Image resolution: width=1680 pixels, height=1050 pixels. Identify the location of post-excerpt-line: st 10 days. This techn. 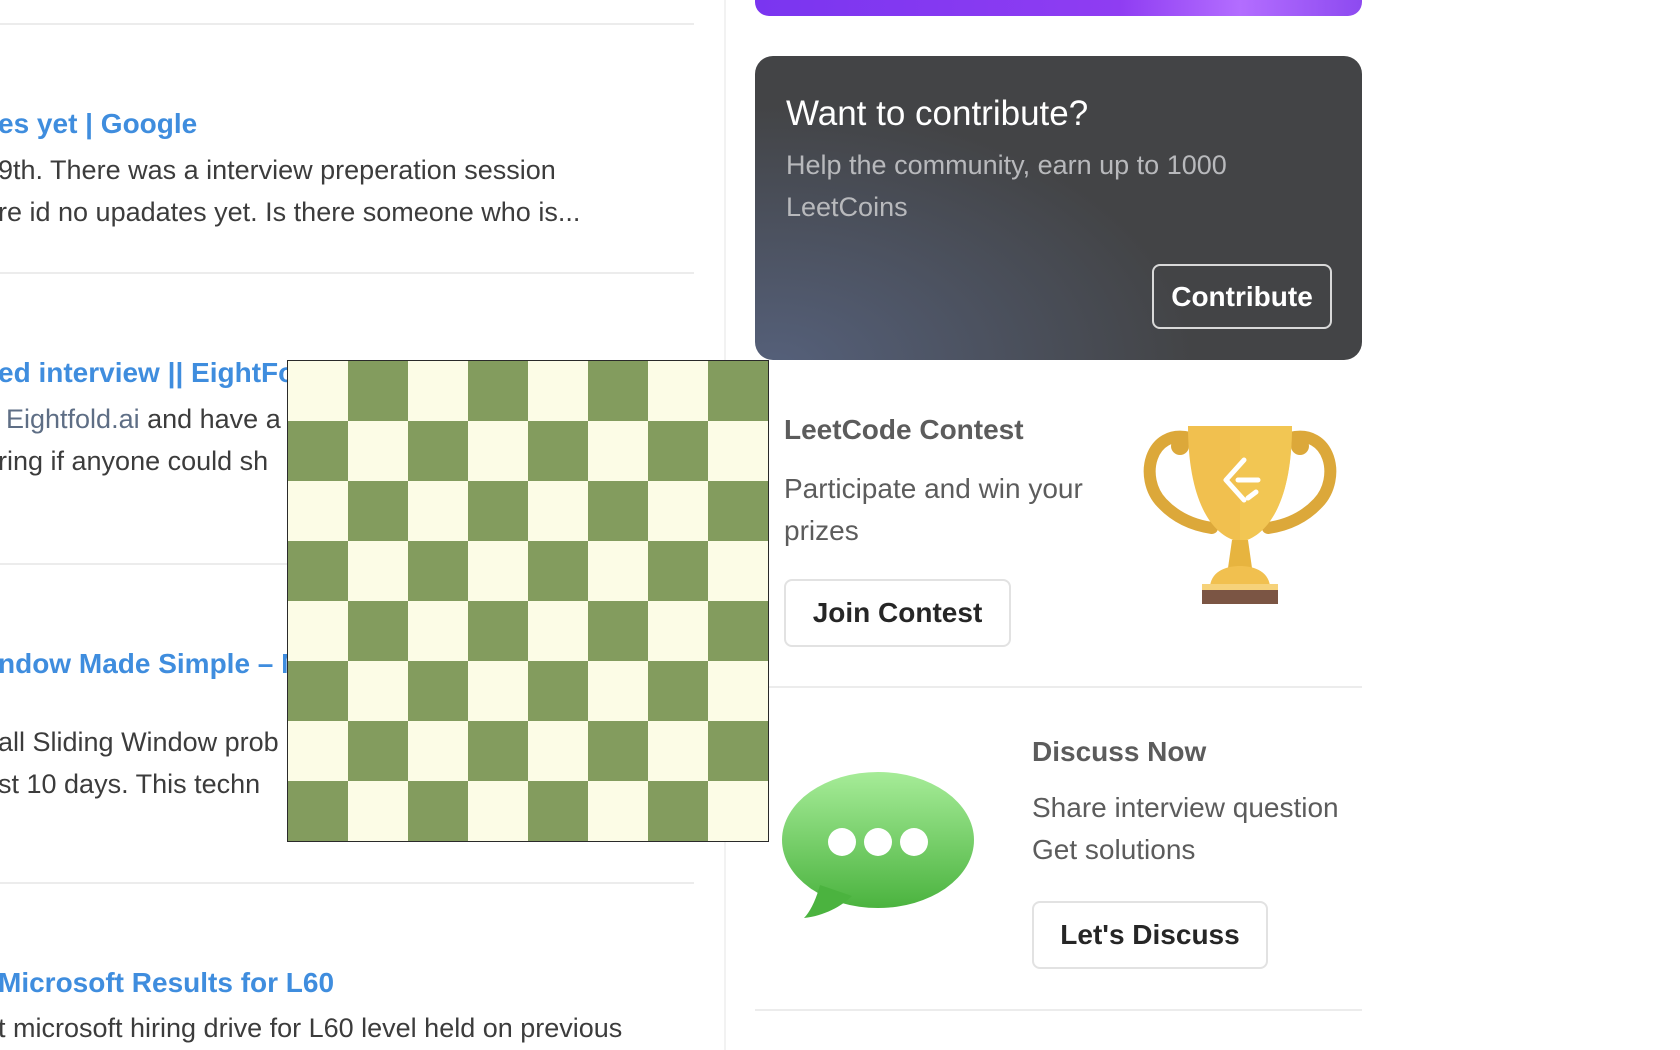
(130, 784).